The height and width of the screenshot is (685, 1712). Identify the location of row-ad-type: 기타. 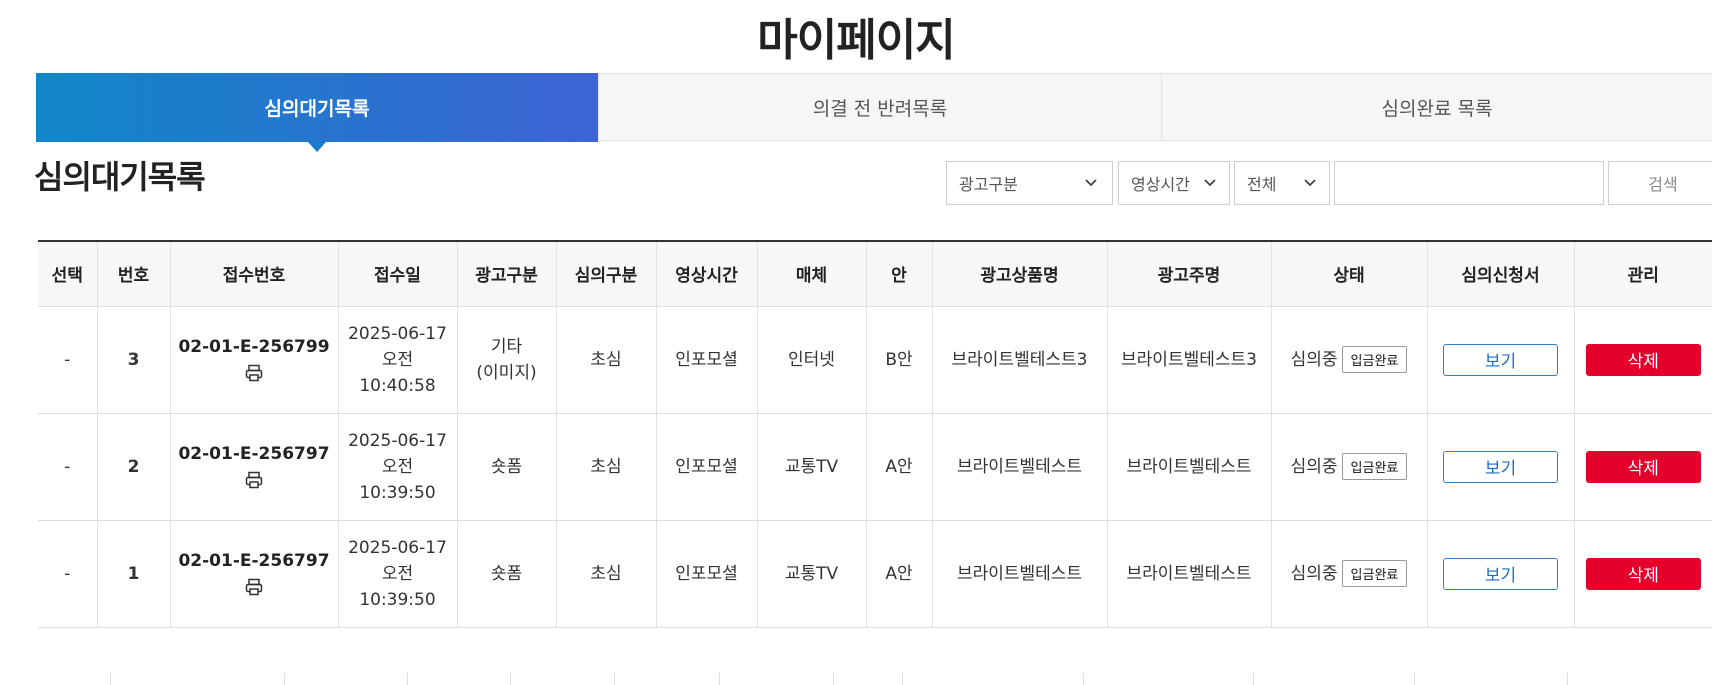
(506, 346).